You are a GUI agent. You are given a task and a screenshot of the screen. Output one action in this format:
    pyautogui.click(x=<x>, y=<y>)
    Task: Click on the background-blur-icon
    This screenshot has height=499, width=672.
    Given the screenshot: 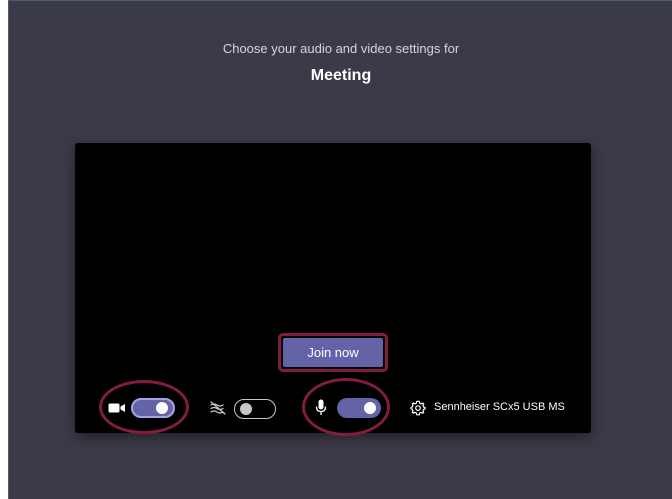 What is the action you would take?
    pyautogui.click(x=218, y=408)
    